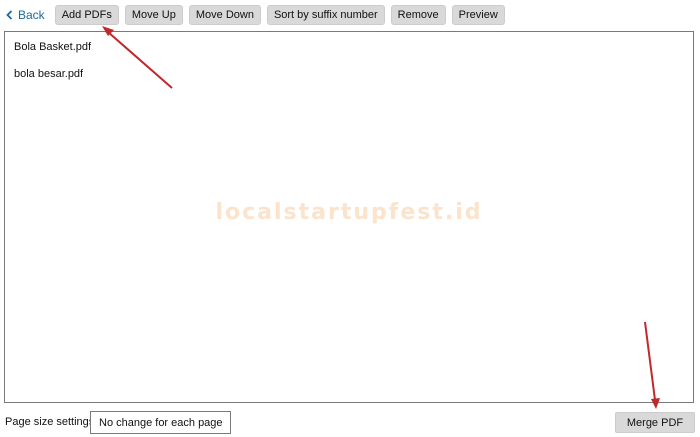 The width and height of the screenshot is (700, 437). Describe the element at coordinates (51, 422) in the screenshot. I see `page-size-label: Page size settings:` at that location.